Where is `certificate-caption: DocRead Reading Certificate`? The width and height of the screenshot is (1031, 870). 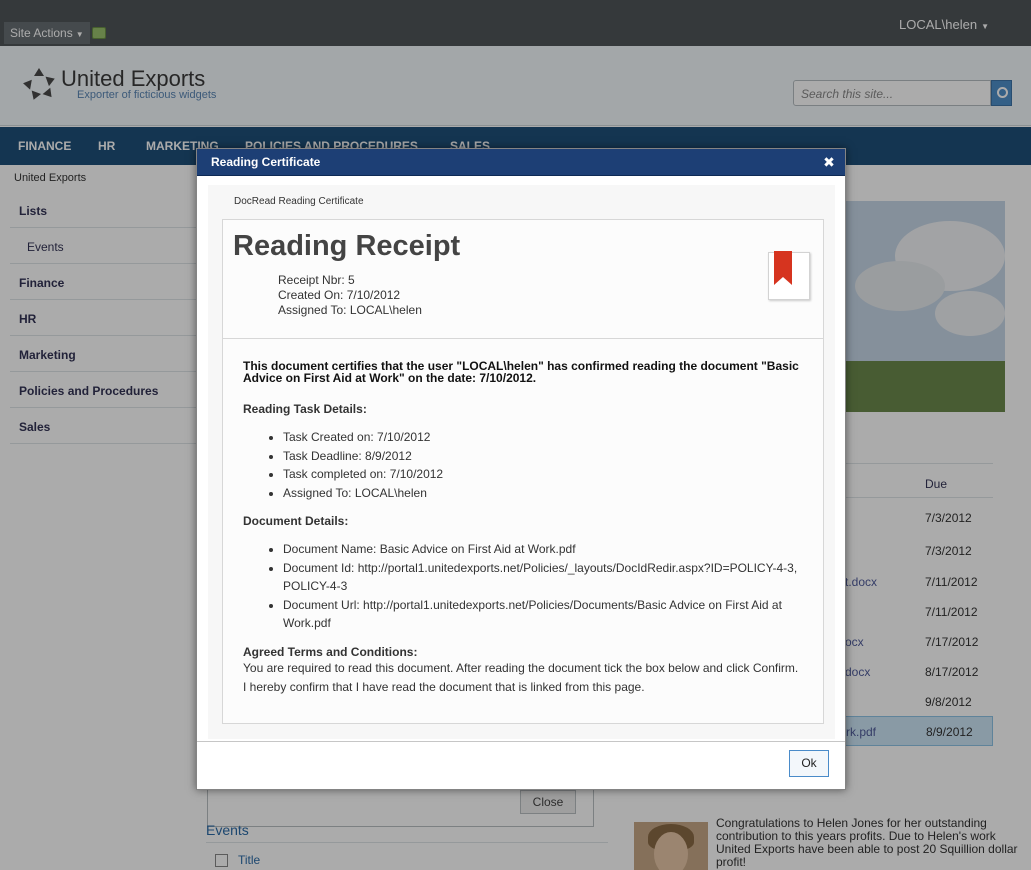
certificate-caption: DocRead Reading Certificate is located at coordinates (299, 201).